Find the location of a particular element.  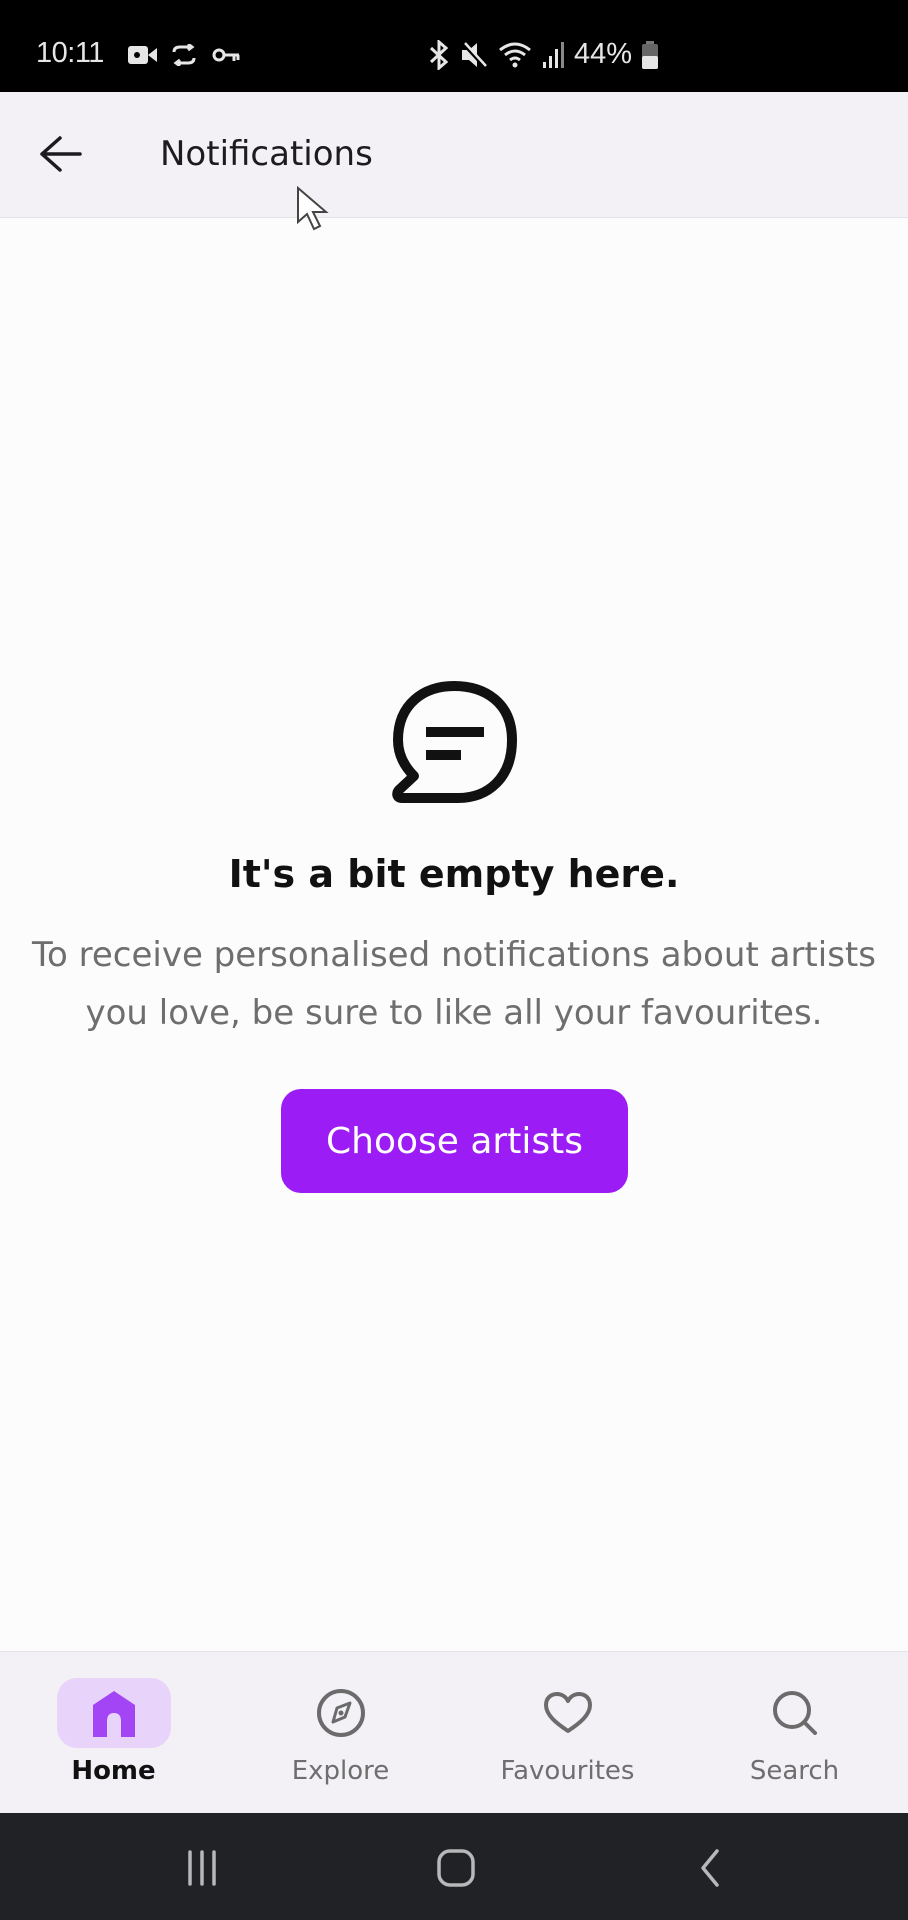

back-chevron-icon is located at coordinates (710, 1868).